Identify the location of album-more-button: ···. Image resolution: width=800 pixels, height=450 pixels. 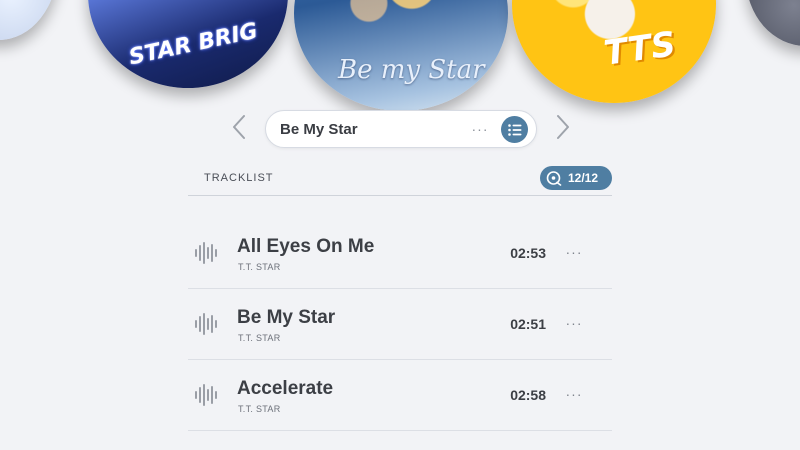
(480, 129).